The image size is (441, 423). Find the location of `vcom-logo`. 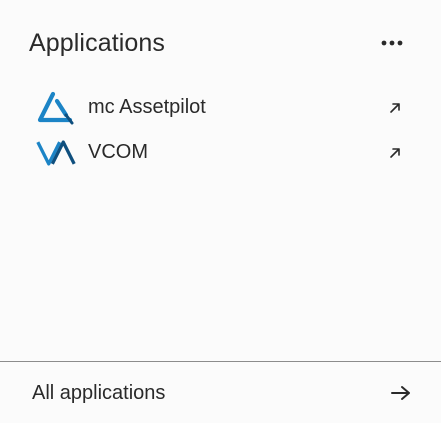

vcom-logo is located at coordinates (56, 153).